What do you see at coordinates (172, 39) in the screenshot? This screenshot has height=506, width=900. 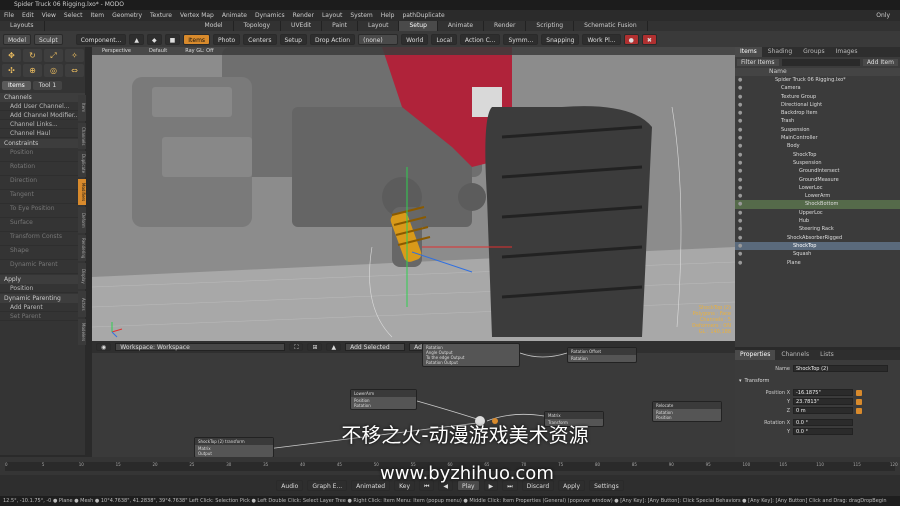 I see `poly-mode-icon: ■` at bounding box center [172, 39].